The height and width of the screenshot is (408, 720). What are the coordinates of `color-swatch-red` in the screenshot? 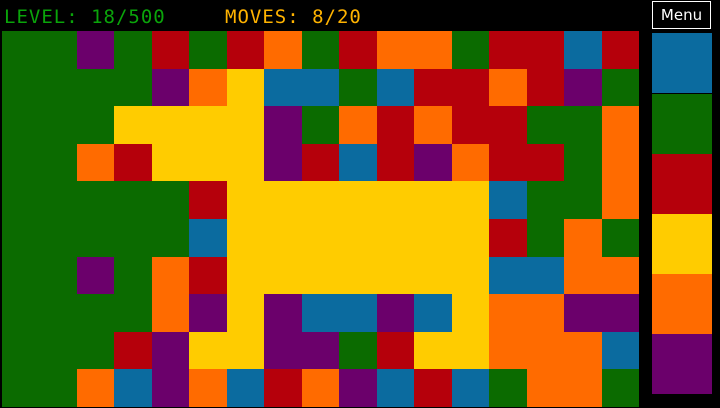 It's located at (682, 184).